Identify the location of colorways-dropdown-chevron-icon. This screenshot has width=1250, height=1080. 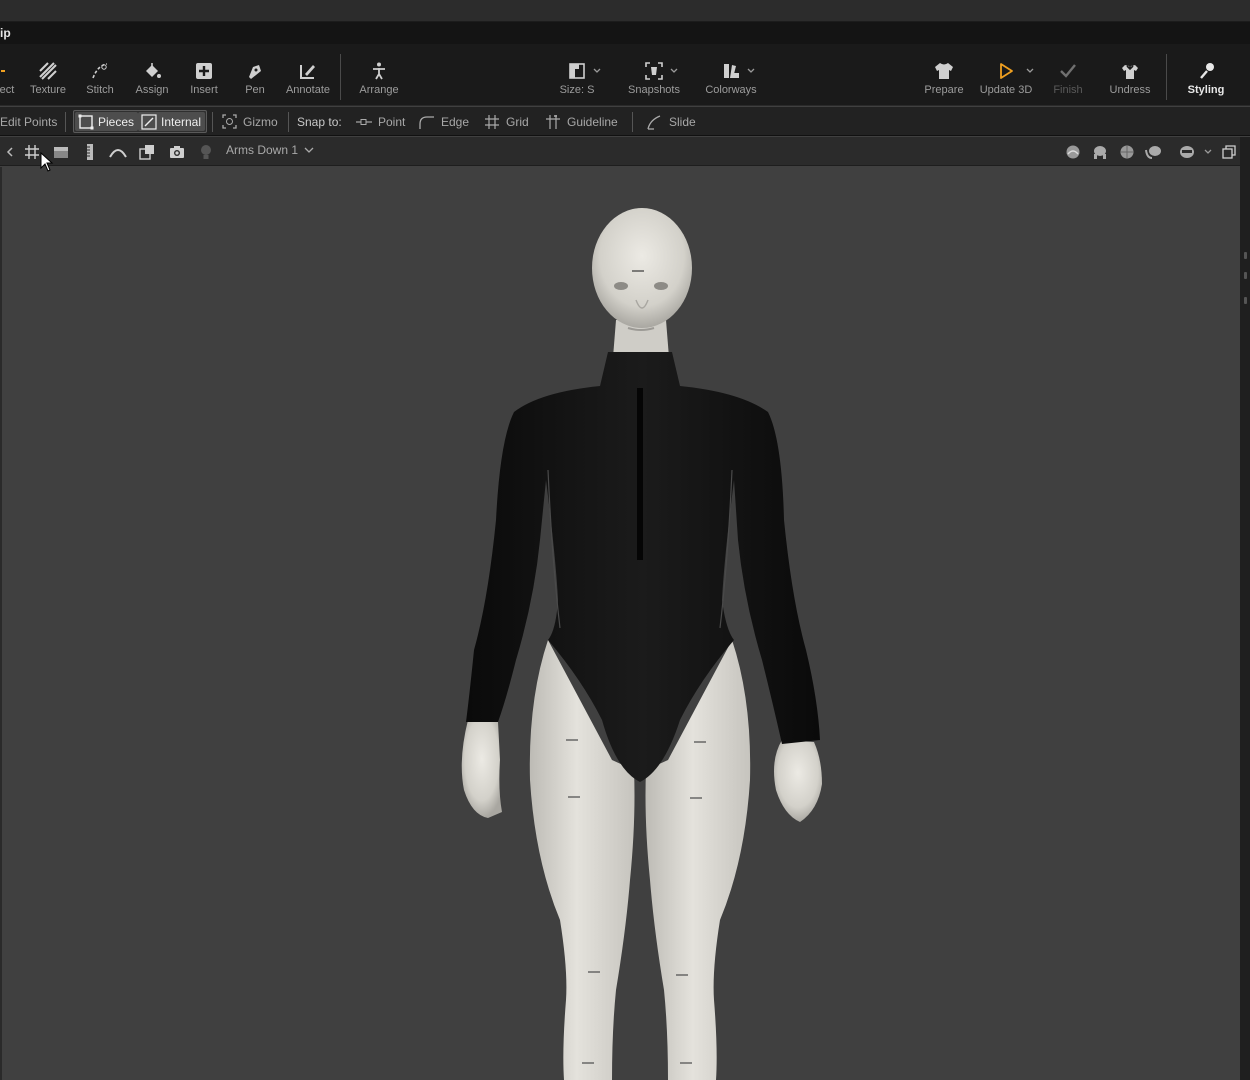
(751, 71).